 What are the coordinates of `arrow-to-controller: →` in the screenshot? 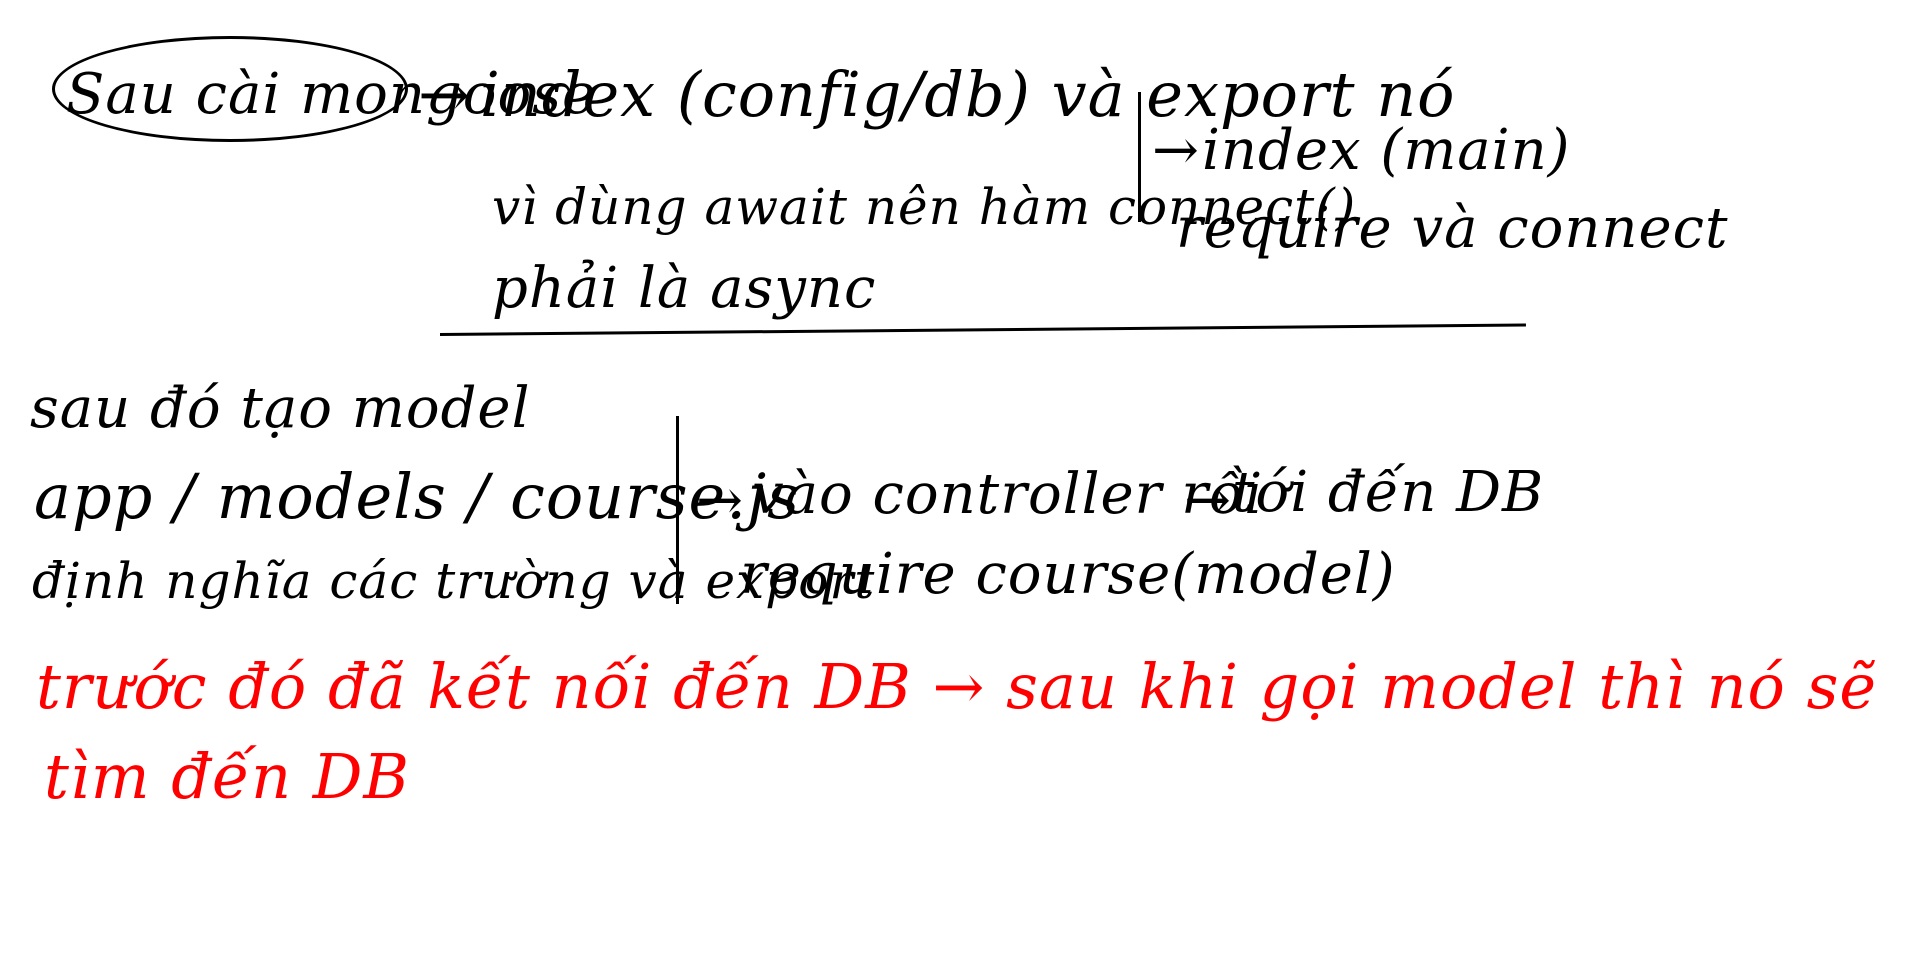 It's located at (720, 500).